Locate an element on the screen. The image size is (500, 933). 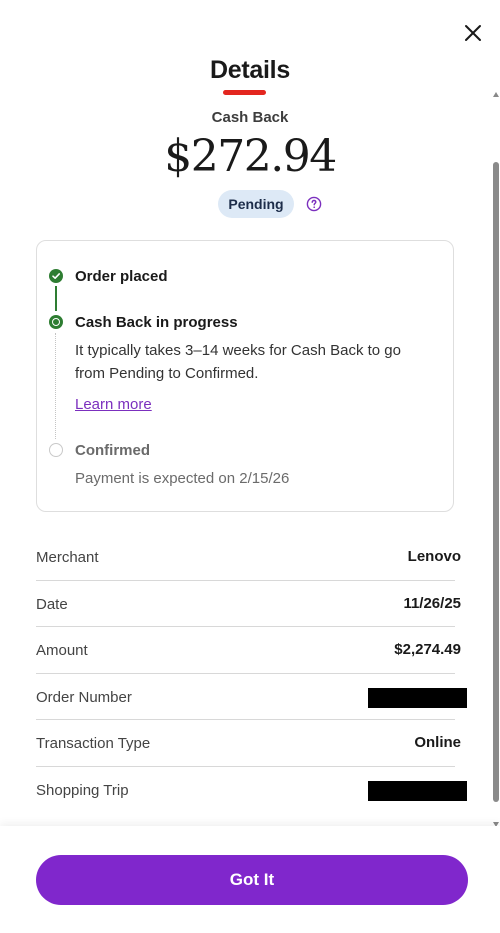
scrollbar is located at coordinates (496, 459).